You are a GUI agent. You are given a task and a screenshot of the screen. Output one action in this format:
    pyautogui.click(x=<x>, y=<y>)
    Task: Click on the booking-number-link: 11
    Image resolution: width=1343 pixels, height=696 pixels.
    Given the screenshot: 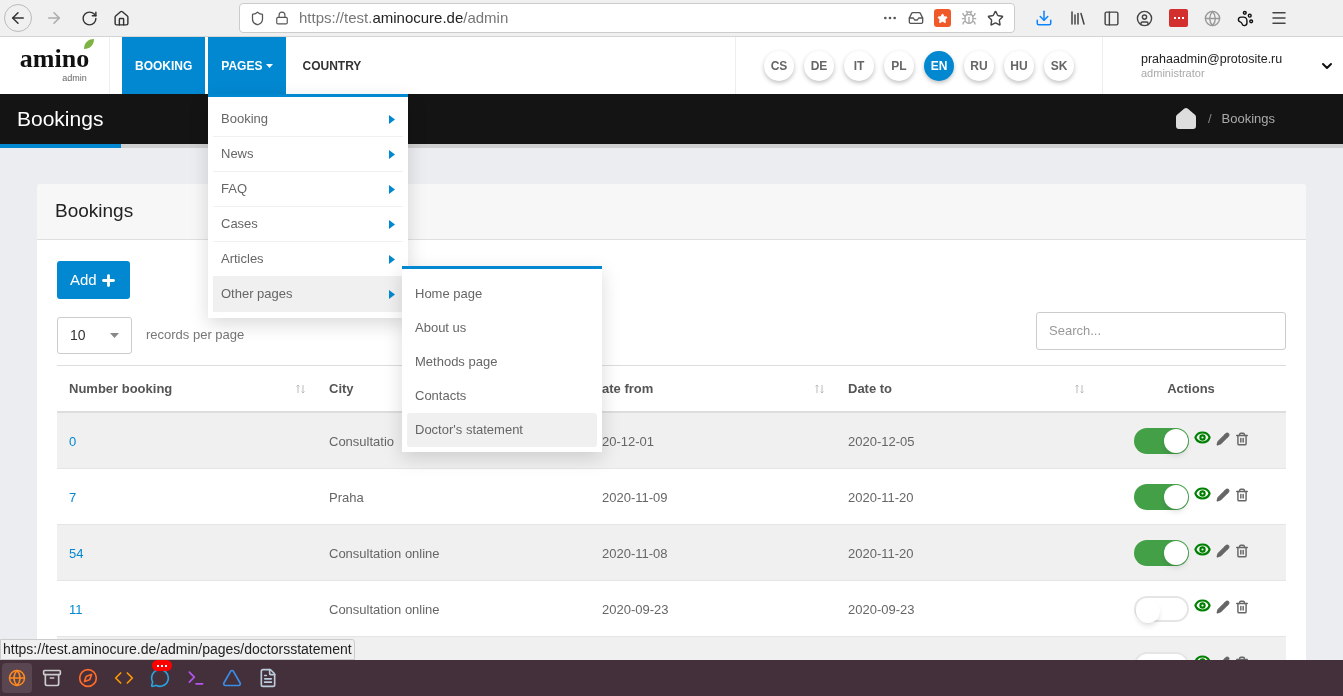 What is the action you would take?
    pyautogui.click(x=76, y=609)
    